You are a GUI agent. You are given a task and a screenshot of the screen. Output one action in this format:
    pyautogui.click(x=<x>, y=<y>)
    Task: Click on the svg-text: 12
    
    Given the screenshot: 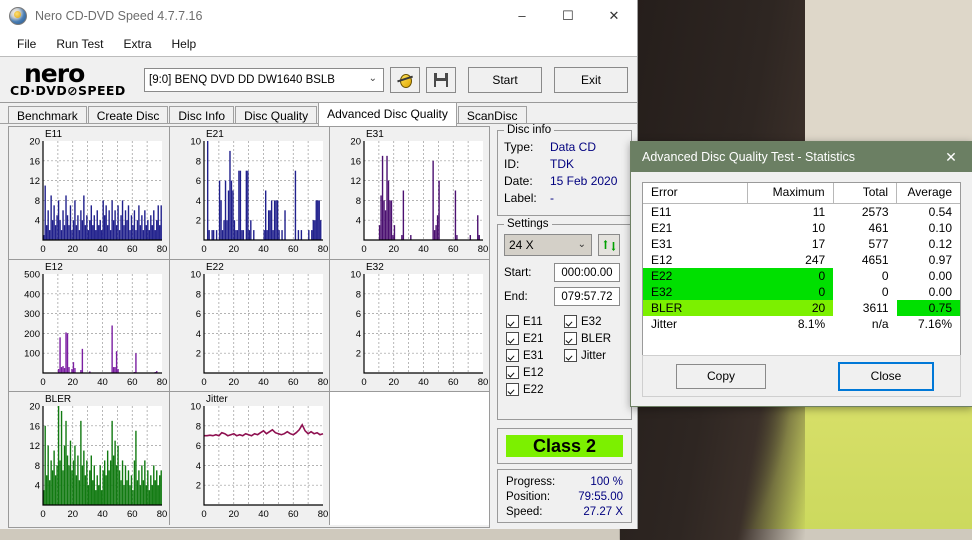 What is the action you would take?
    pyautogui.click(x=34, y=181)
    